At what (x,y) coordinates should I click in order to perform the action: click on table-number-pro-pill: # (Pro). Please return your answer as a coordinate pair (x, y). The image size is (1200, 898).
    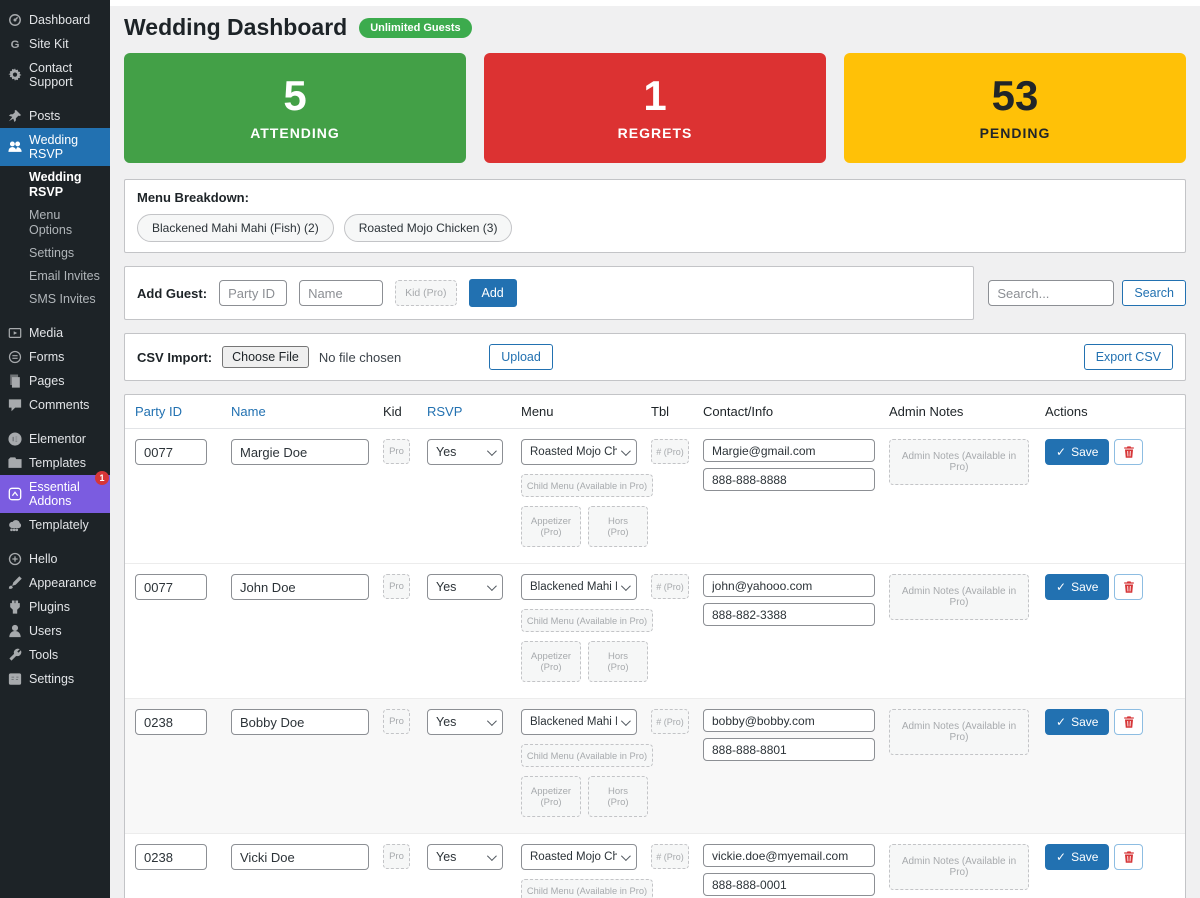
    Looking at the image, I should click on (670, 451).